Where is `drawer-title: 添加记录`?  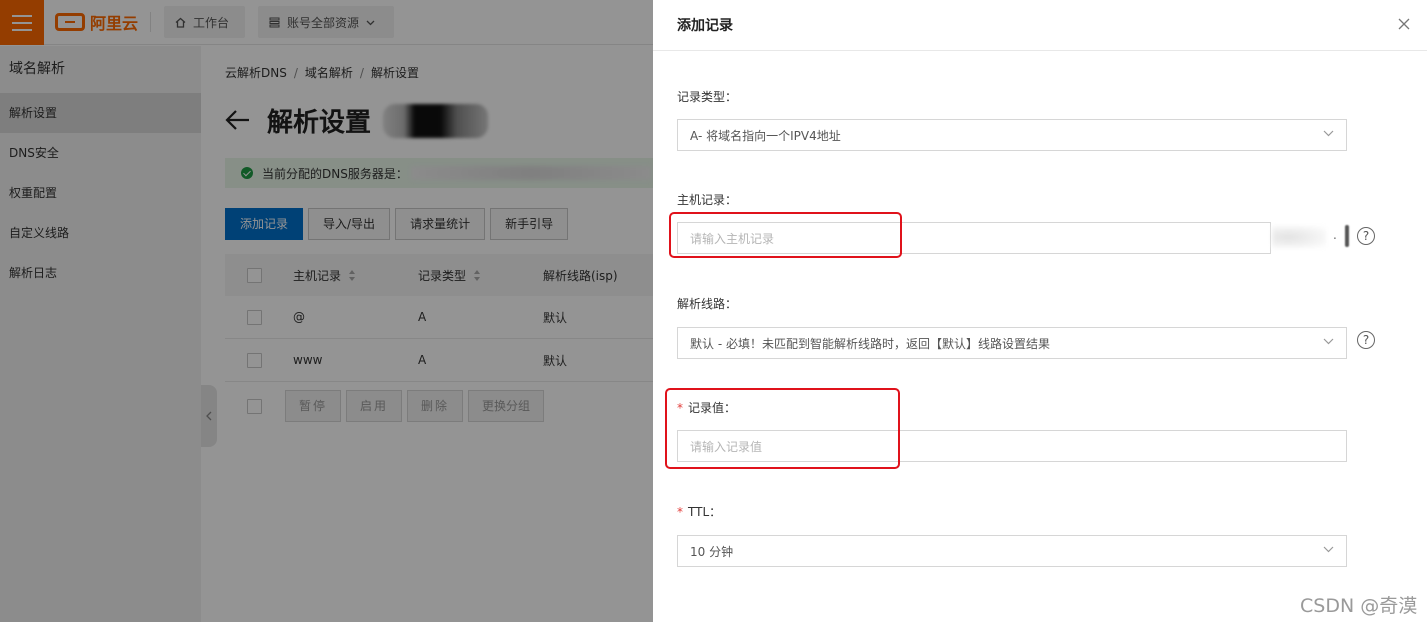
drawer-title: 添加记录 is located at coordinates (705, 26).